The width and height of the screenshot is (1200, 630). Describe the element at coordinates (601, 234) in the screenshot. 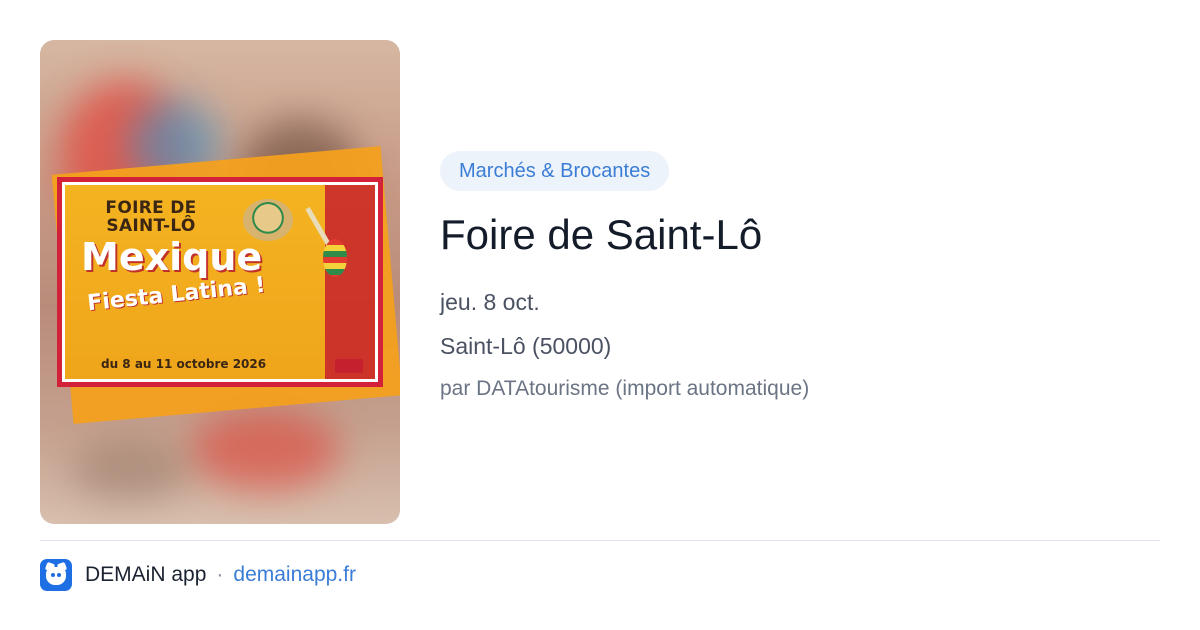

I see `event-title: Foire de Saint-Lô` at that location.